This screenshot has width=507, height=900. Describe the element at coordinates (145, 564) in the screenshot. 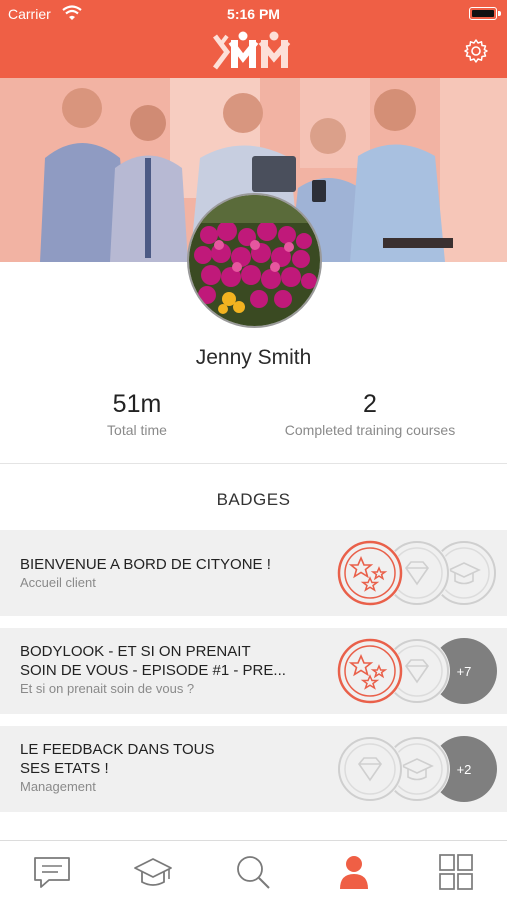

I see `course-title: BIENVENUE A BORD DE CITYONE !` at that location.